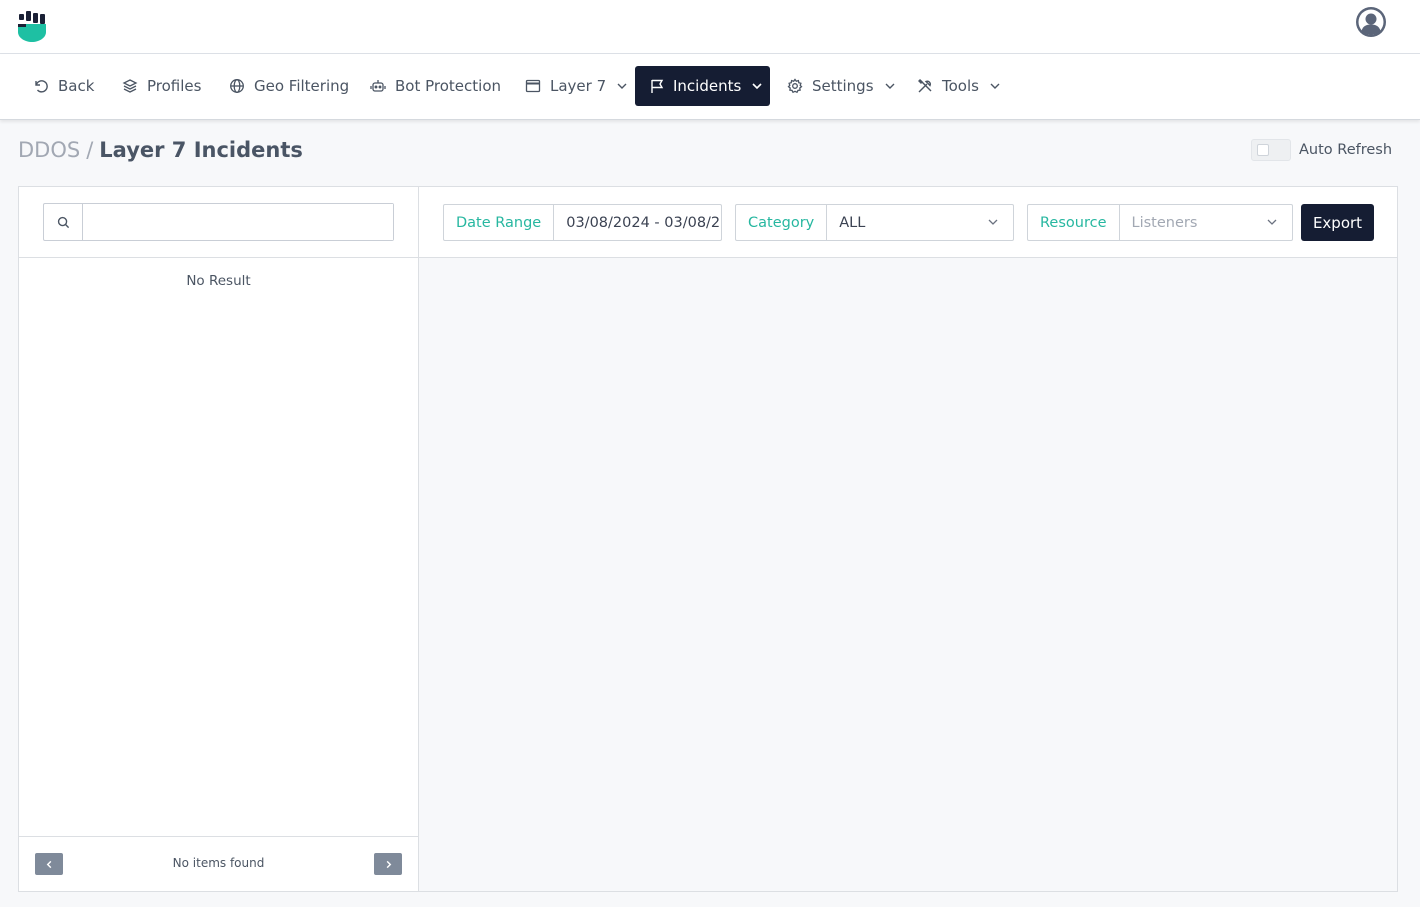 Image resolution: width=1420 pixels, height=907 pixels. I want to click on nav-item-bot-protection: Bot Protection, so click(435, 86).